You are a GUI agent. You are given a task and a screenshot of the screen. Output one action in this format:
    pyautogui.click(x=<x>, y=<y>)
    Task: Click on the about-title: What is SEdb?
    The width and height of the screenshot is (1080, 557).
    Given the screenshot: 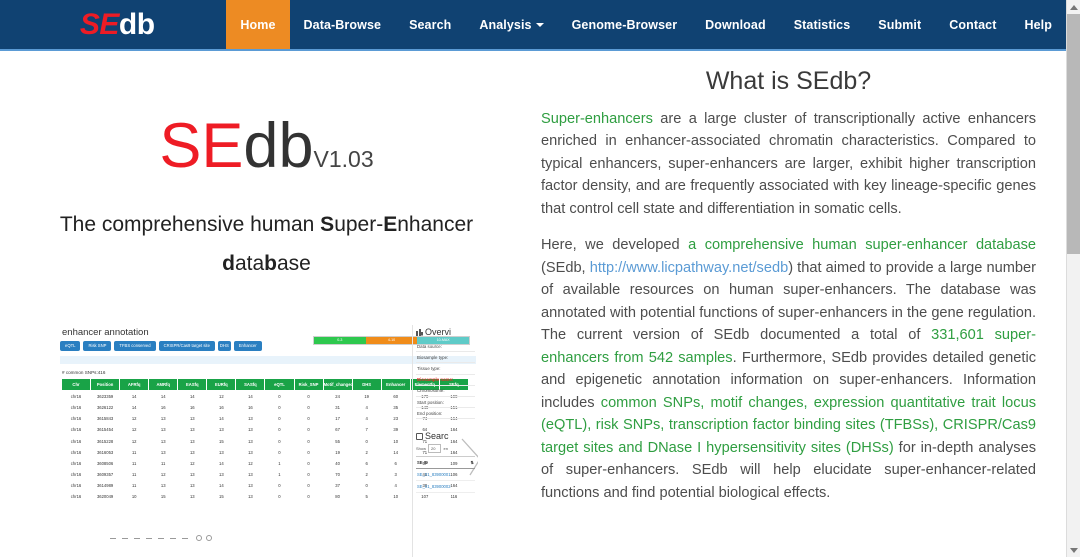 What is the action you would take?
    pyautogui.click(x=788, y=81)
    